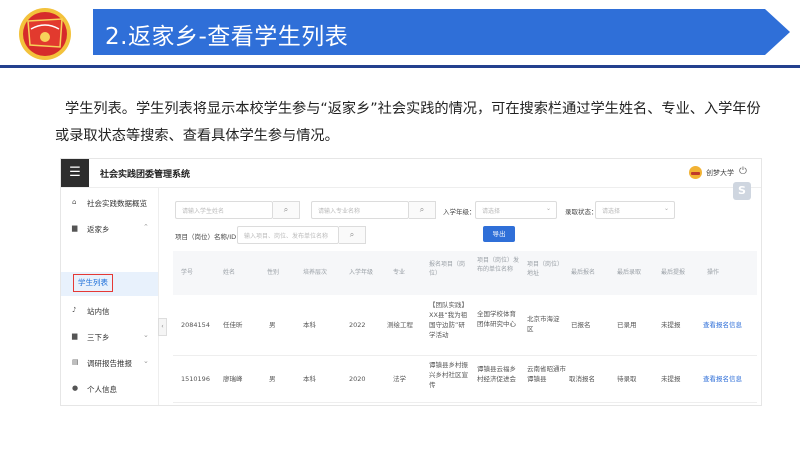 This screenshot has height=450, width=800. What do you see at coordinates (720, 173) in the screenshot?
I see `university-name: 创梦大学` at bounding box center [720, 173].